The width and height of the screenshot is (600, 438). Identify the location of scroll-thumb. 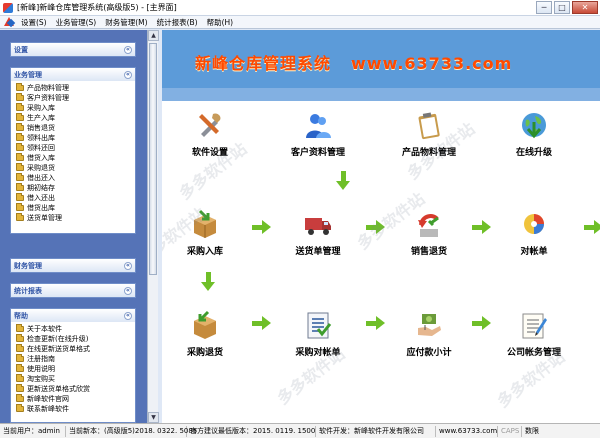
(153, 159).